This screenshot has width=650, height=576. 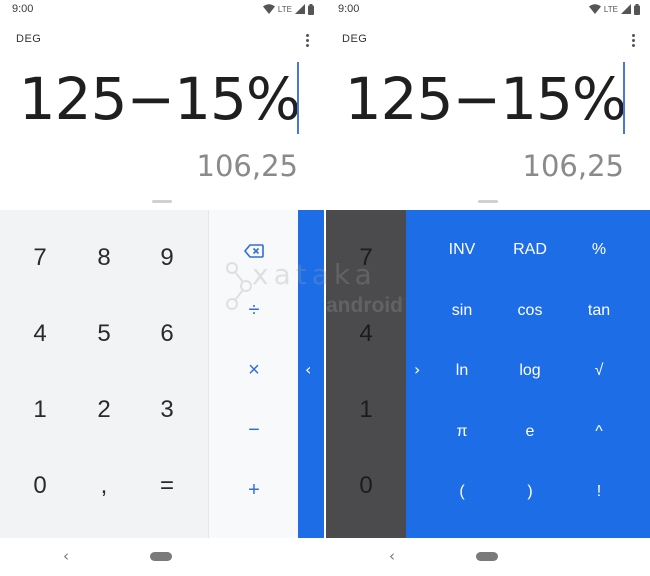 I want to click on digit-8-button: 8, so click(x=104, y=258).